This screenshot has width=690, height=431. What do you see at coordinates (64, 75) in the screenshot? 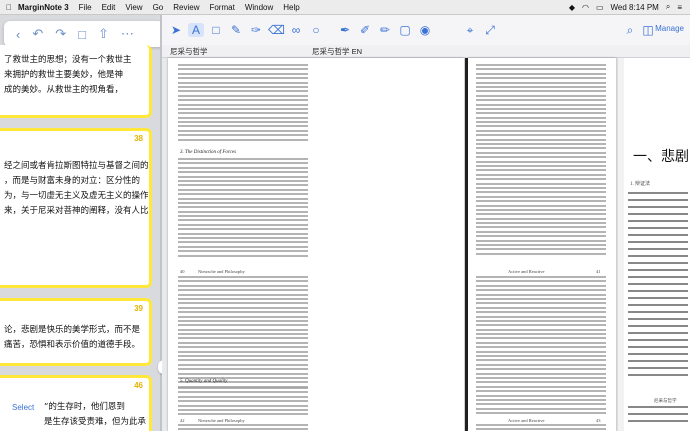
I see `card-line: 来拥护的救世主要美妙，他是神` at bounding box center [64, 75].